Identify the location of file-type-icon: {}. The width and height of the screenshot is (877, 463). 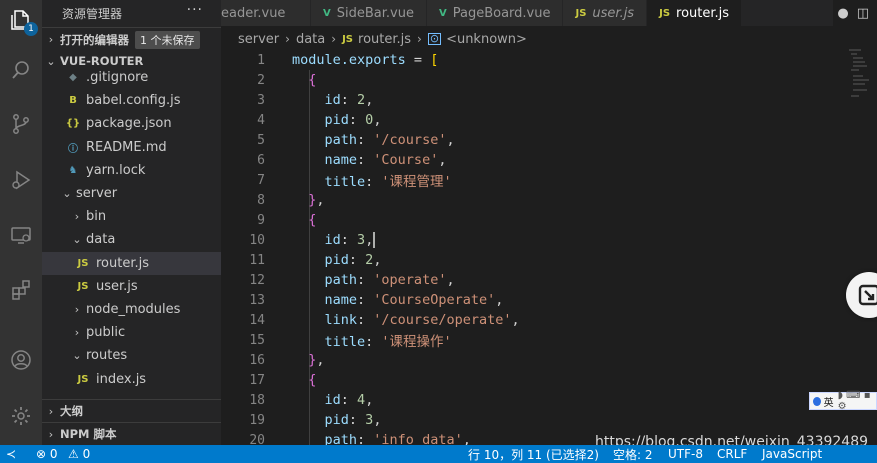
(73, 124).